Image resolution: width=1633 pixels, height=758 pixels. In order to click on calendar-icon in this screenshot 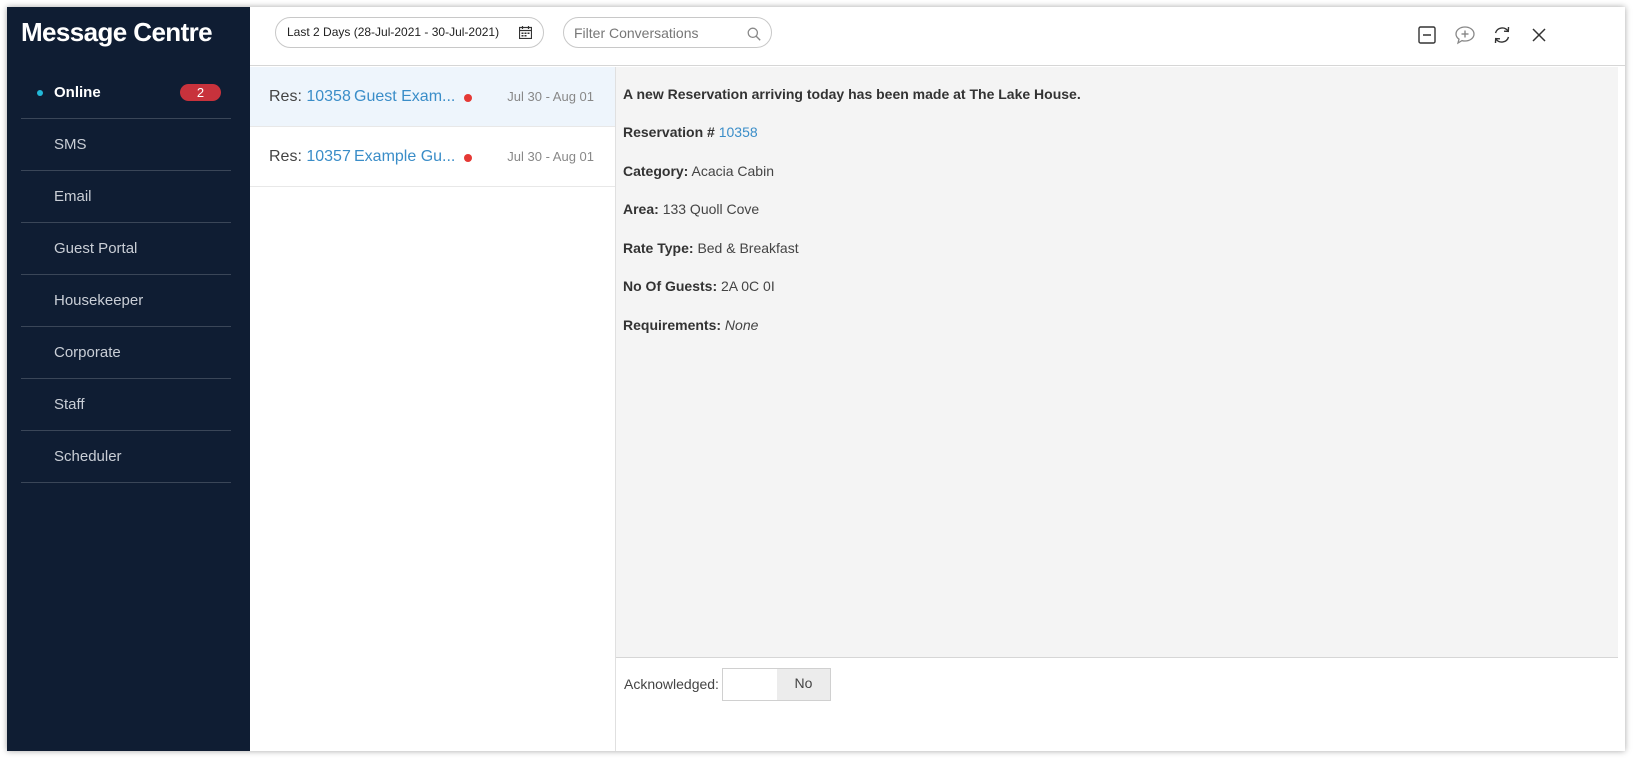, I will do `click(525, 32)`.